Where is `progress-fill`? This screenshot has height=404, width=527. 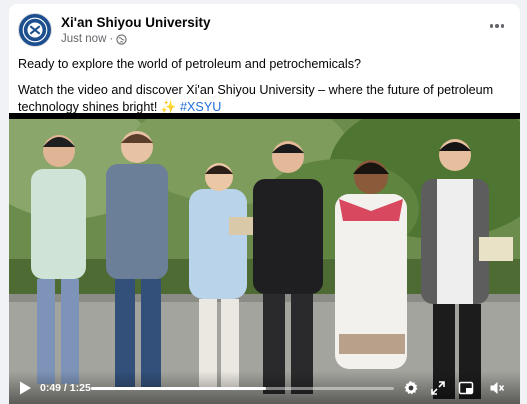 progress-fill is located at coordinates (178, 388).